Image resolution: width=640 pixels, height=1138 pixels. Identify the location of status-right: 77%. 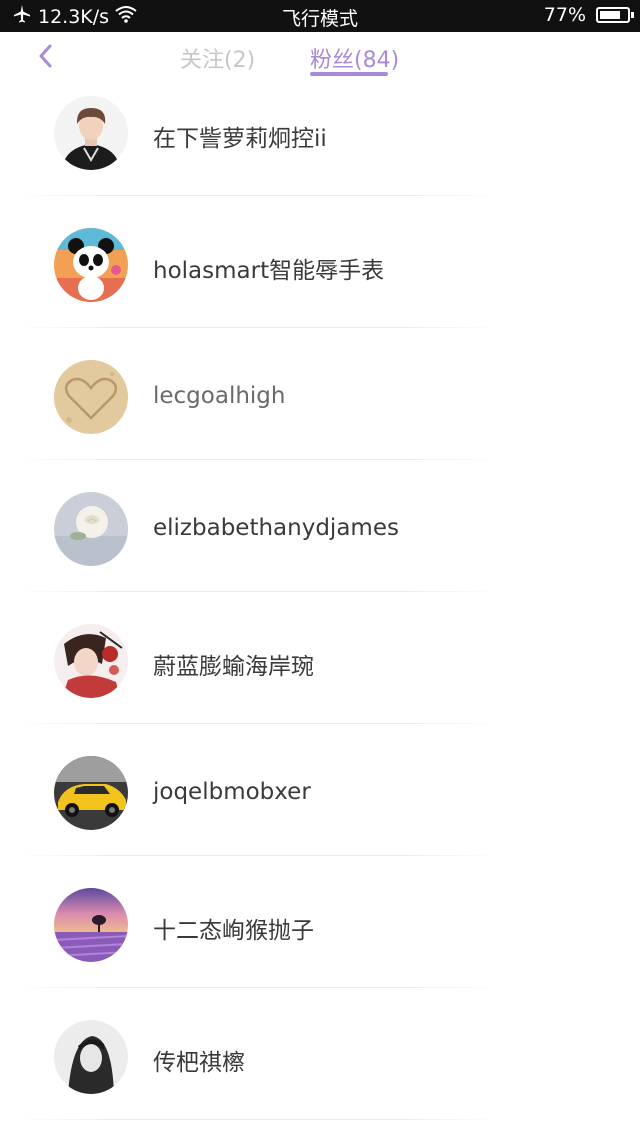
(588, 15).